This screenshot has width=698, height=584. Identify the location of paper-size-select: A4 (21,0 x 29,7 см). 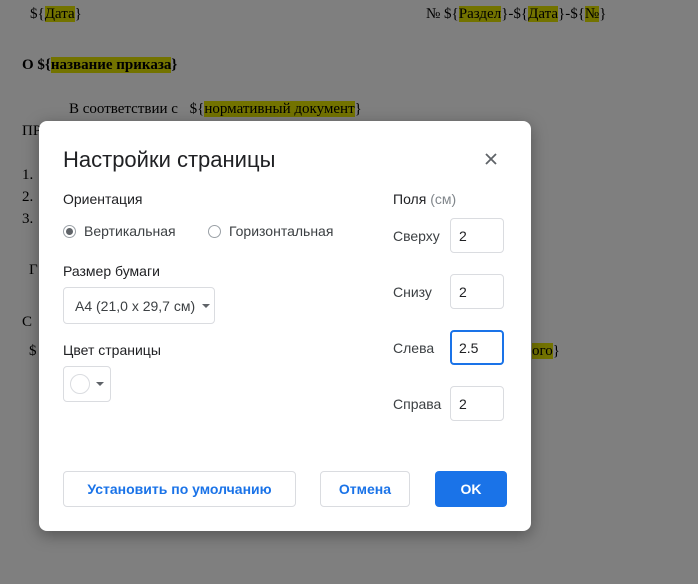
(139, 305).